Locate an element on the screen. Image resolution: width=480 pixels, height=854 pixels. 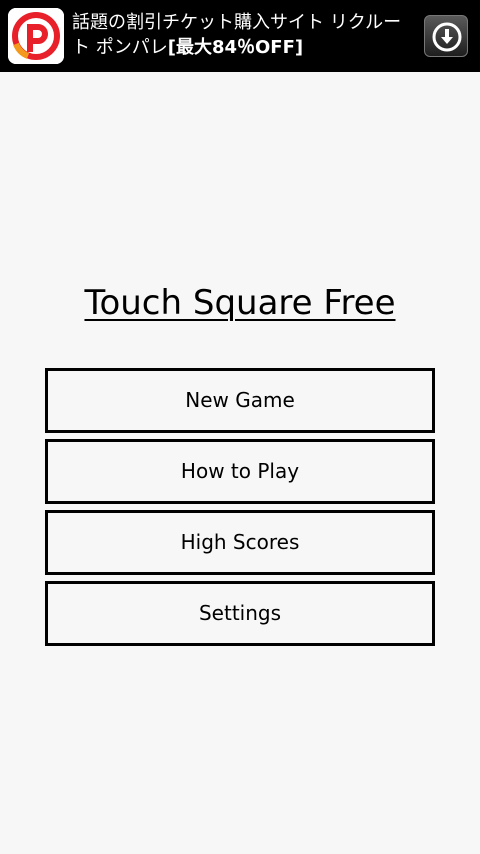
ad-text-discount: [最大84％OFF] is located at coordinates (235, 47).